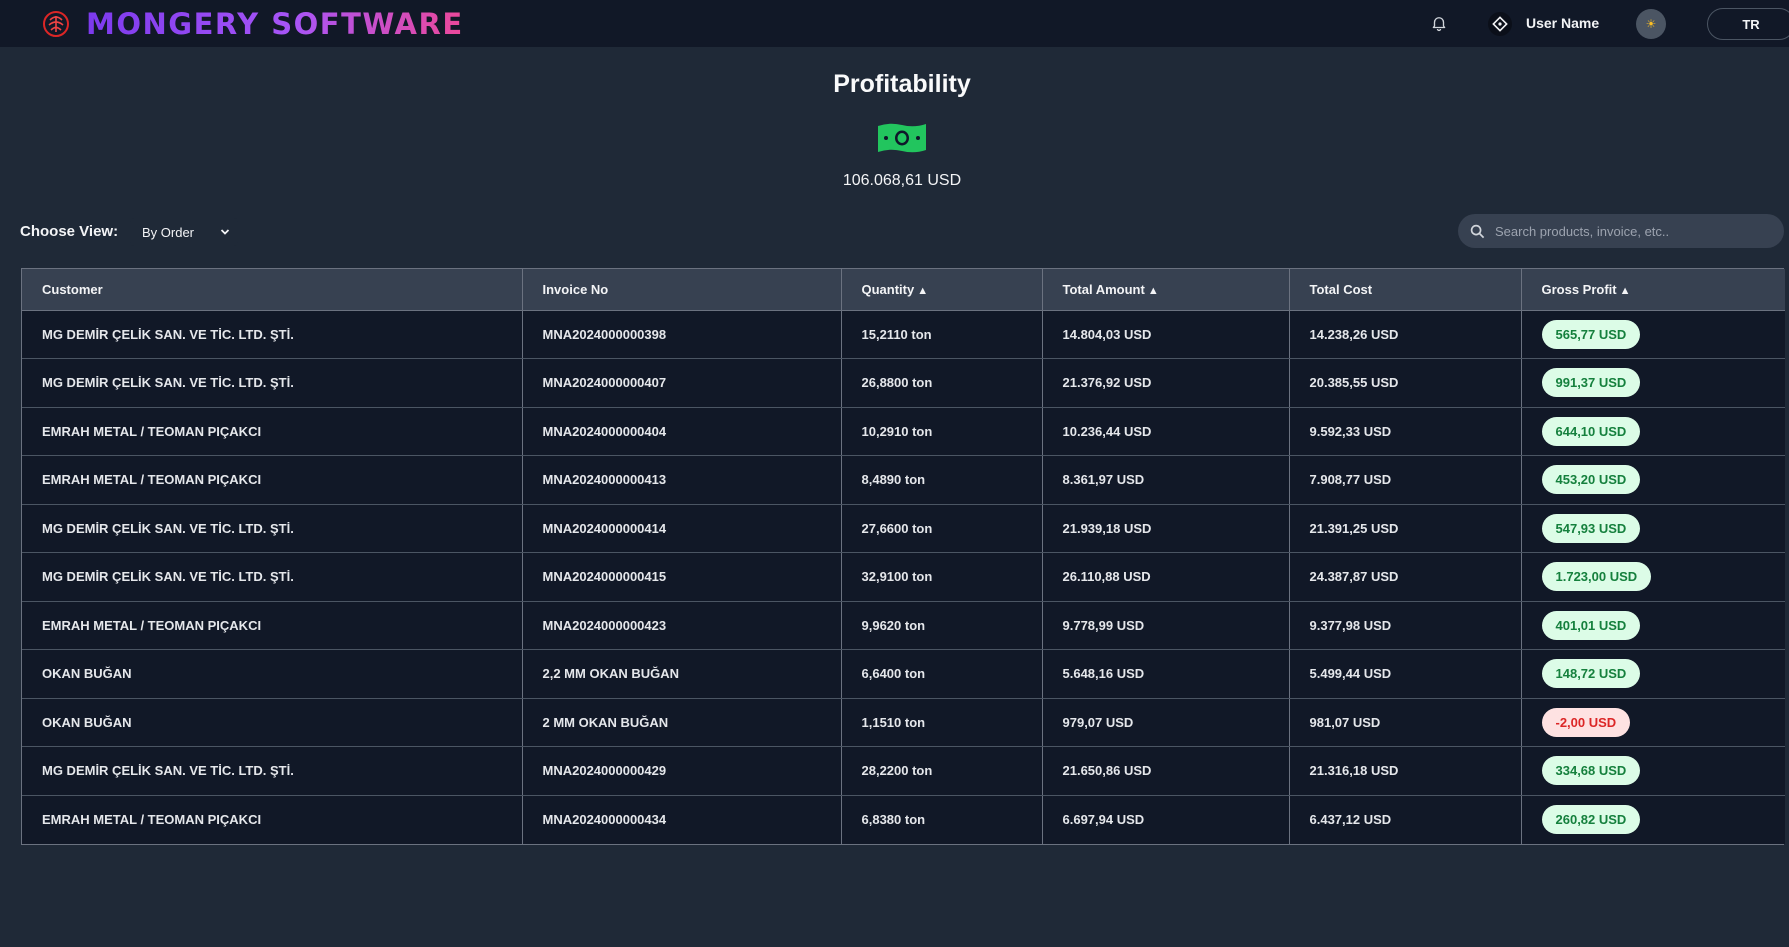  Describe the element at coordinates (682, 383) in the screenshot. I see `cell-invoice-no: MNA2024000000407` at that location.